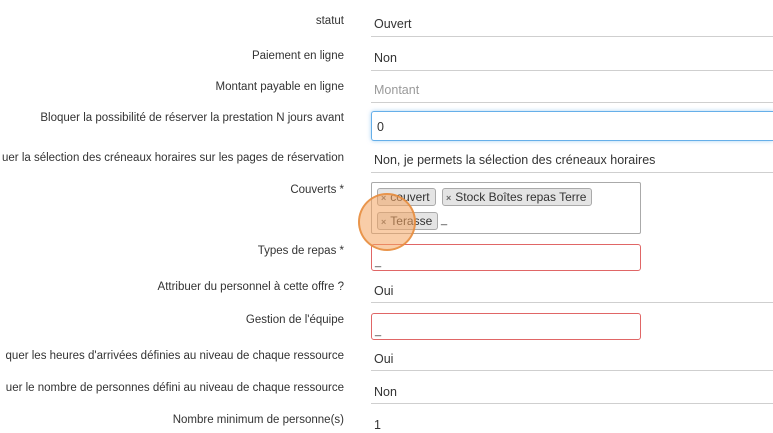  I want to click on personnel-label: Attribuer du personnel à cette offre ?, so click(250, 287).